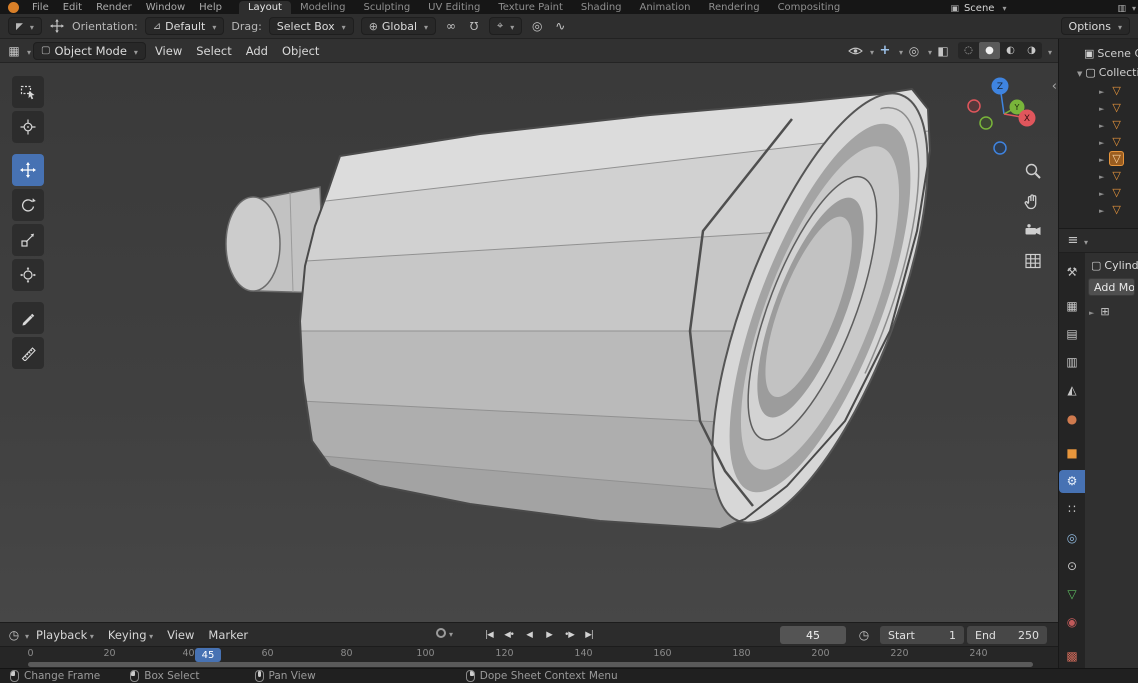 Image resolution: width=1138 pixels, height=683 pixels. What do you see at coordinates (1111, 287) in the screenshot?
I see `add-modifier-button: Add Modifier` at bounding box center [1111, 287].